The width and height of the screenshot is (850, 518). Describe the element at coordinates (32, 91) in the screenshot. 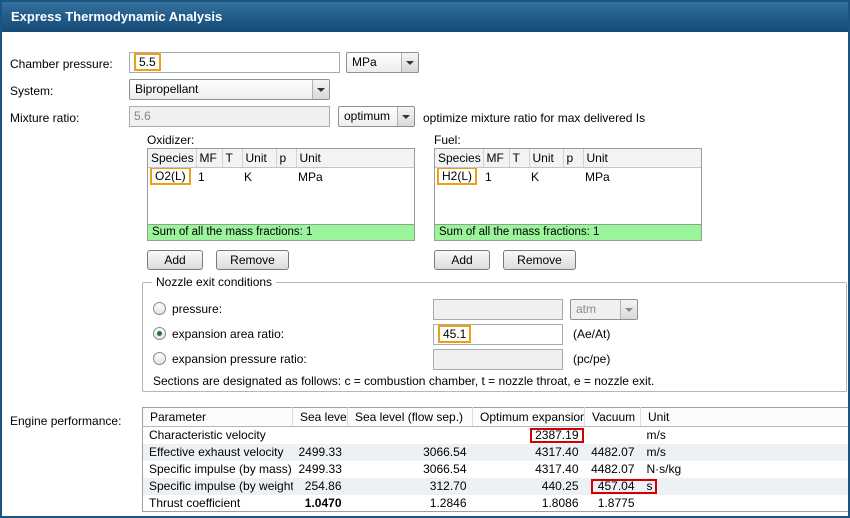

I see `system-label: System:` at that location.